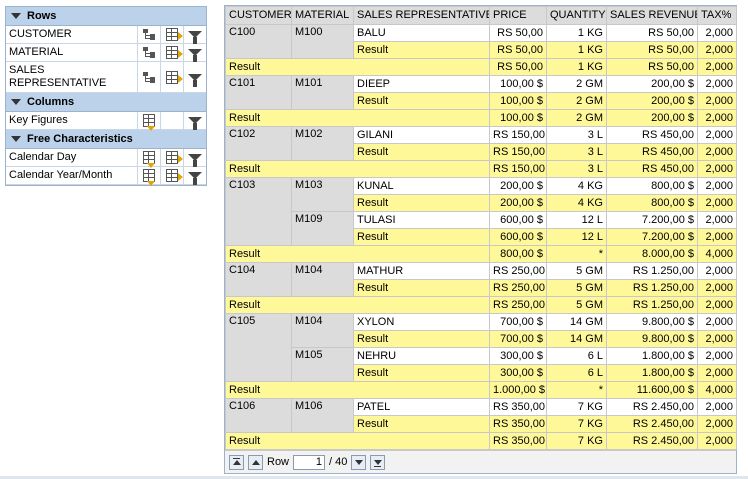 The width and height of the screenshot is (748, 479). I want to click on nav-item-label: Key Figures, so click(72, 120).